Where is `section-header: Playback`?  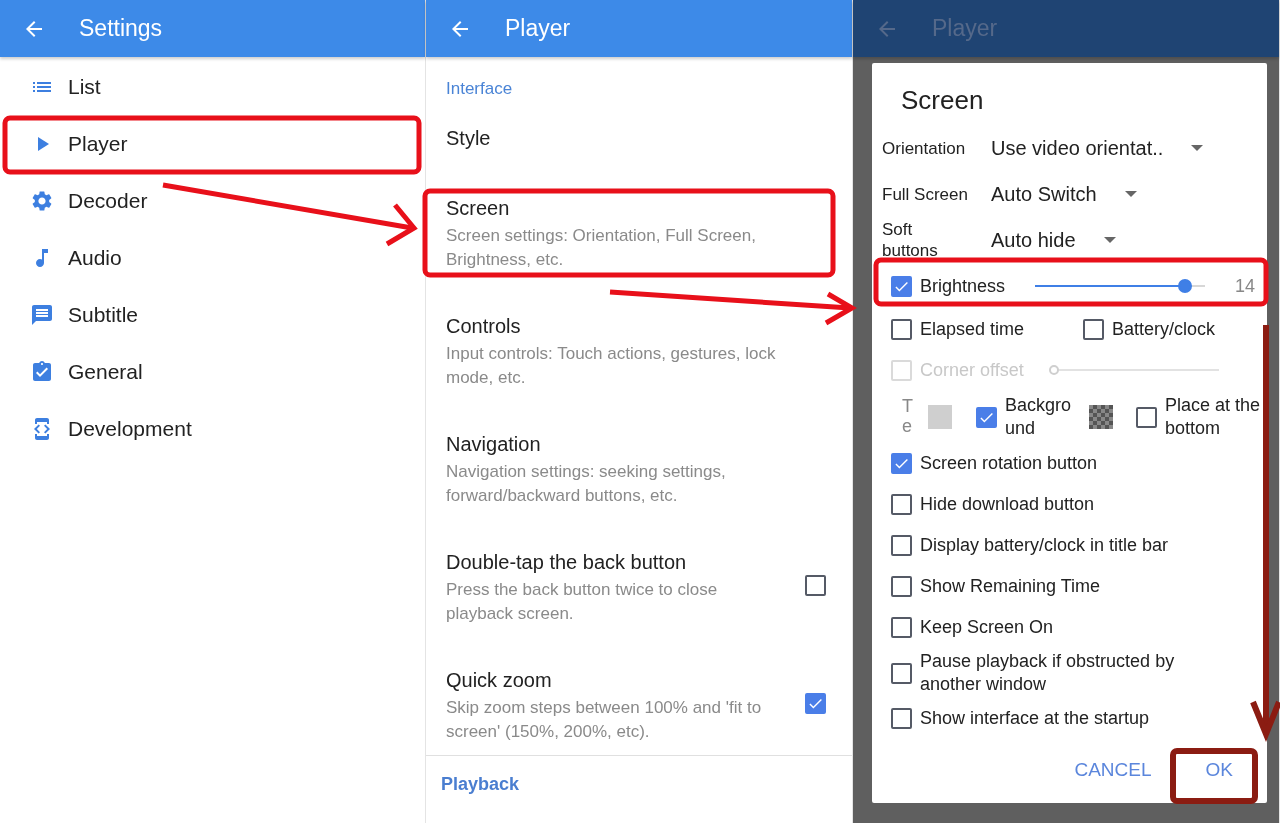 section-header: Playback is located at coordinates (480, 784).